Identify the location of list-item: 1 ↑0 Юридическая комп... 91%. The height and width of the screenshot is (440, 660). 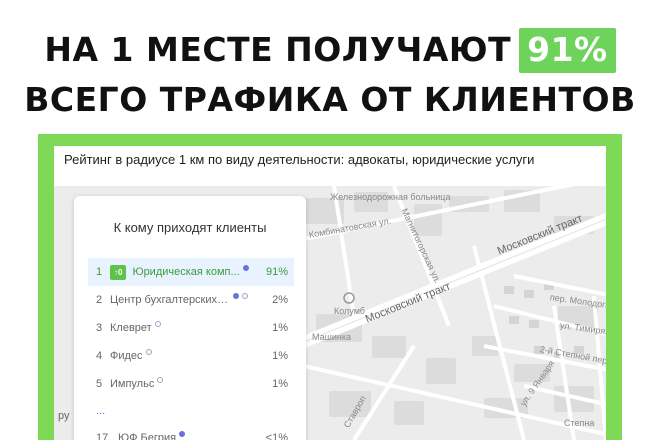
(191, 272).